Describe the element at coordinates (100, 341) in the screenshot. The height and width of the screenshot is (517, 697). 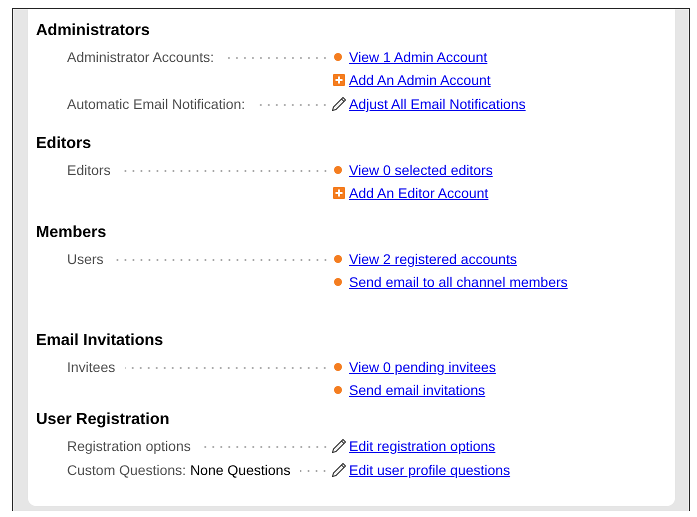
I see `section-heading: Email Invitations` at that location.